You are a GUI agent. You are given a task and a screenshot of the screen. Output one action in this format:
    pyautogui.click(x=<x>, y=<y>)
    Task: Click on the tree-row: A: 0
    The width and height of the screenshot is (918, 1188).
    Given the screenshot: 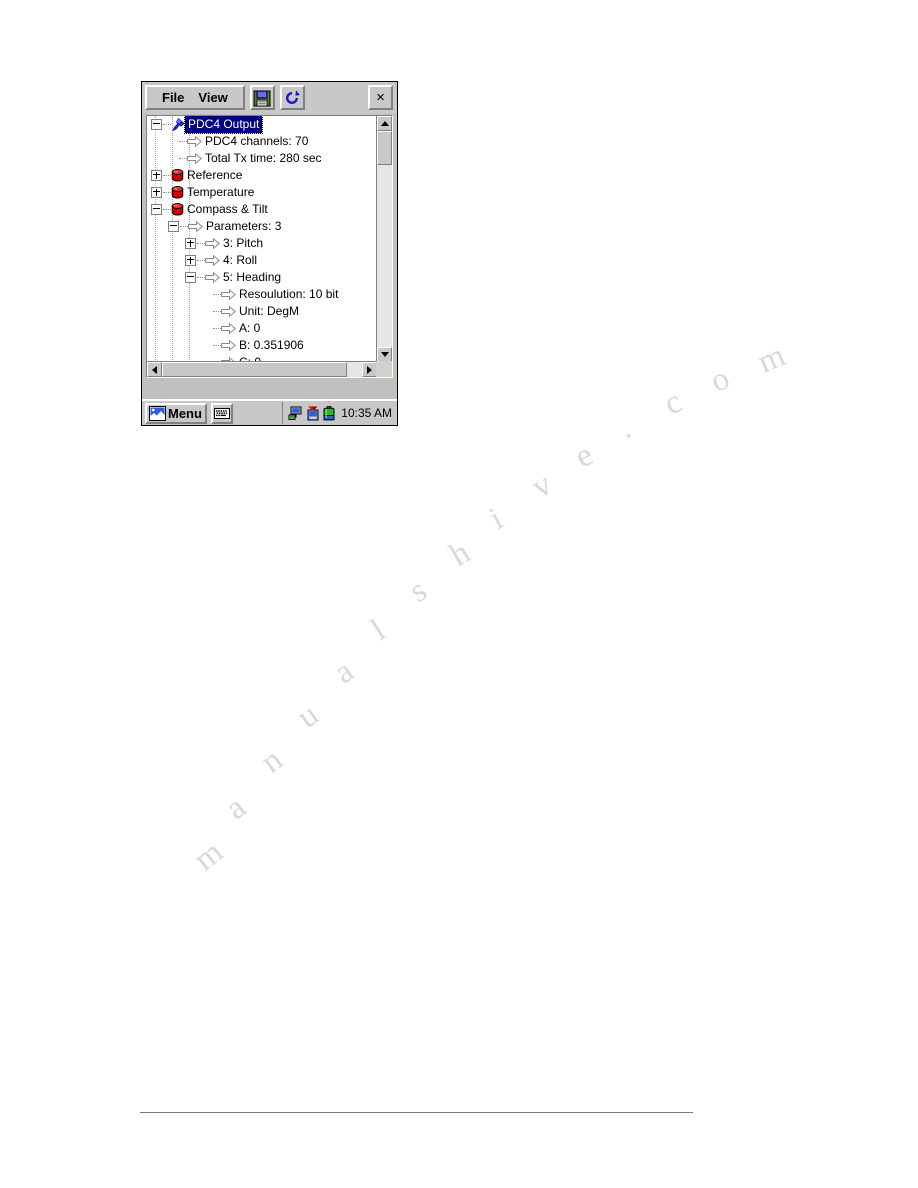 What is the action you would take?
    pyautogui.click(x=262, y=328)
    